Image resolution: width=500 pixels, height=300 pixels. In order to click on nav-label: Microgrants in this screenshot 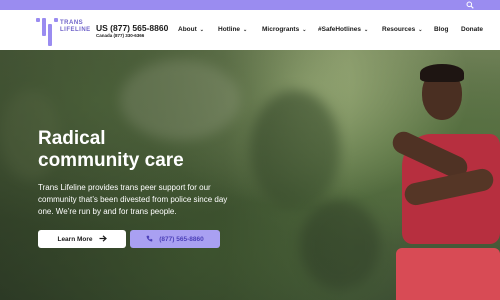, I will do `click(281, 29)`.